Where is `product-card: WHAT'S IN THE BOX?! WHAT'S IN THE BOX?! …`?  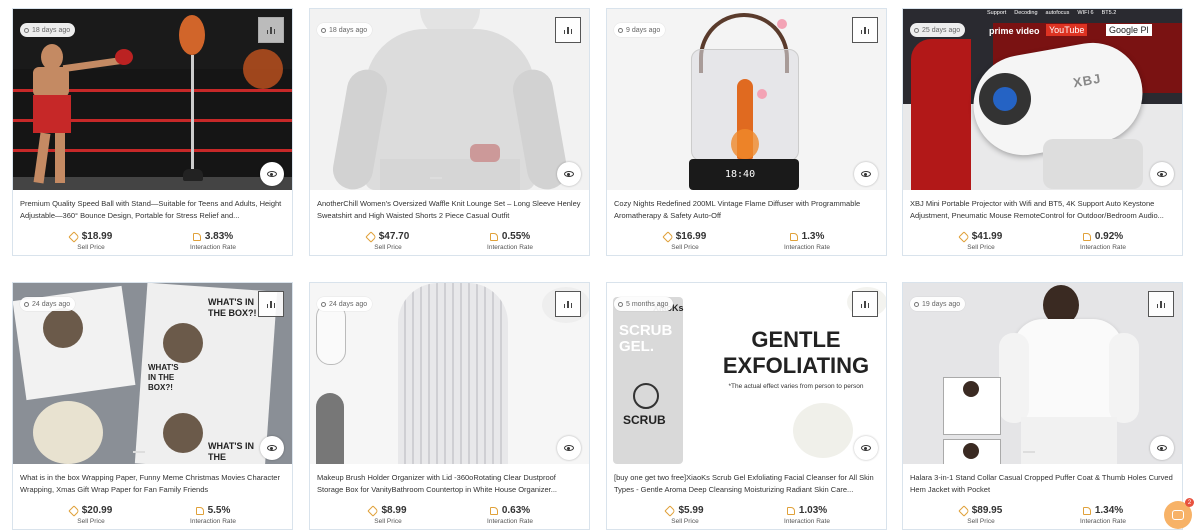 product-card: WHAT'S IN THE BOX?! WHAT'S IN THE BOX?! … is located at coordinates (152, 406).